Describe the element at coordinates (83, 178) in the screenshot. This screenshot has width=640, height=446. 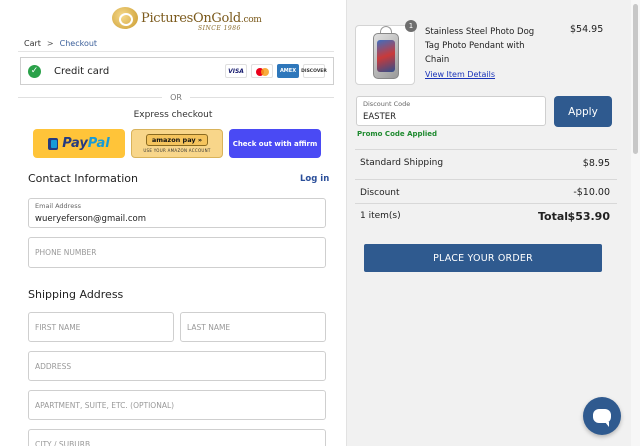
I see `contact-title: Contact Information` at that location.